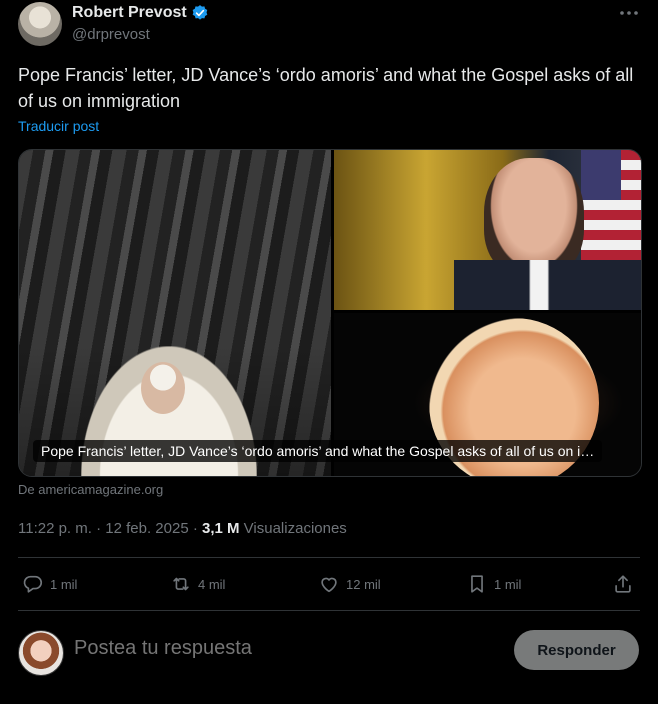  What do you see at coordinates (487, 230) in the screenshot?
I see `card-image-vance` at bounding box center [487, 230].